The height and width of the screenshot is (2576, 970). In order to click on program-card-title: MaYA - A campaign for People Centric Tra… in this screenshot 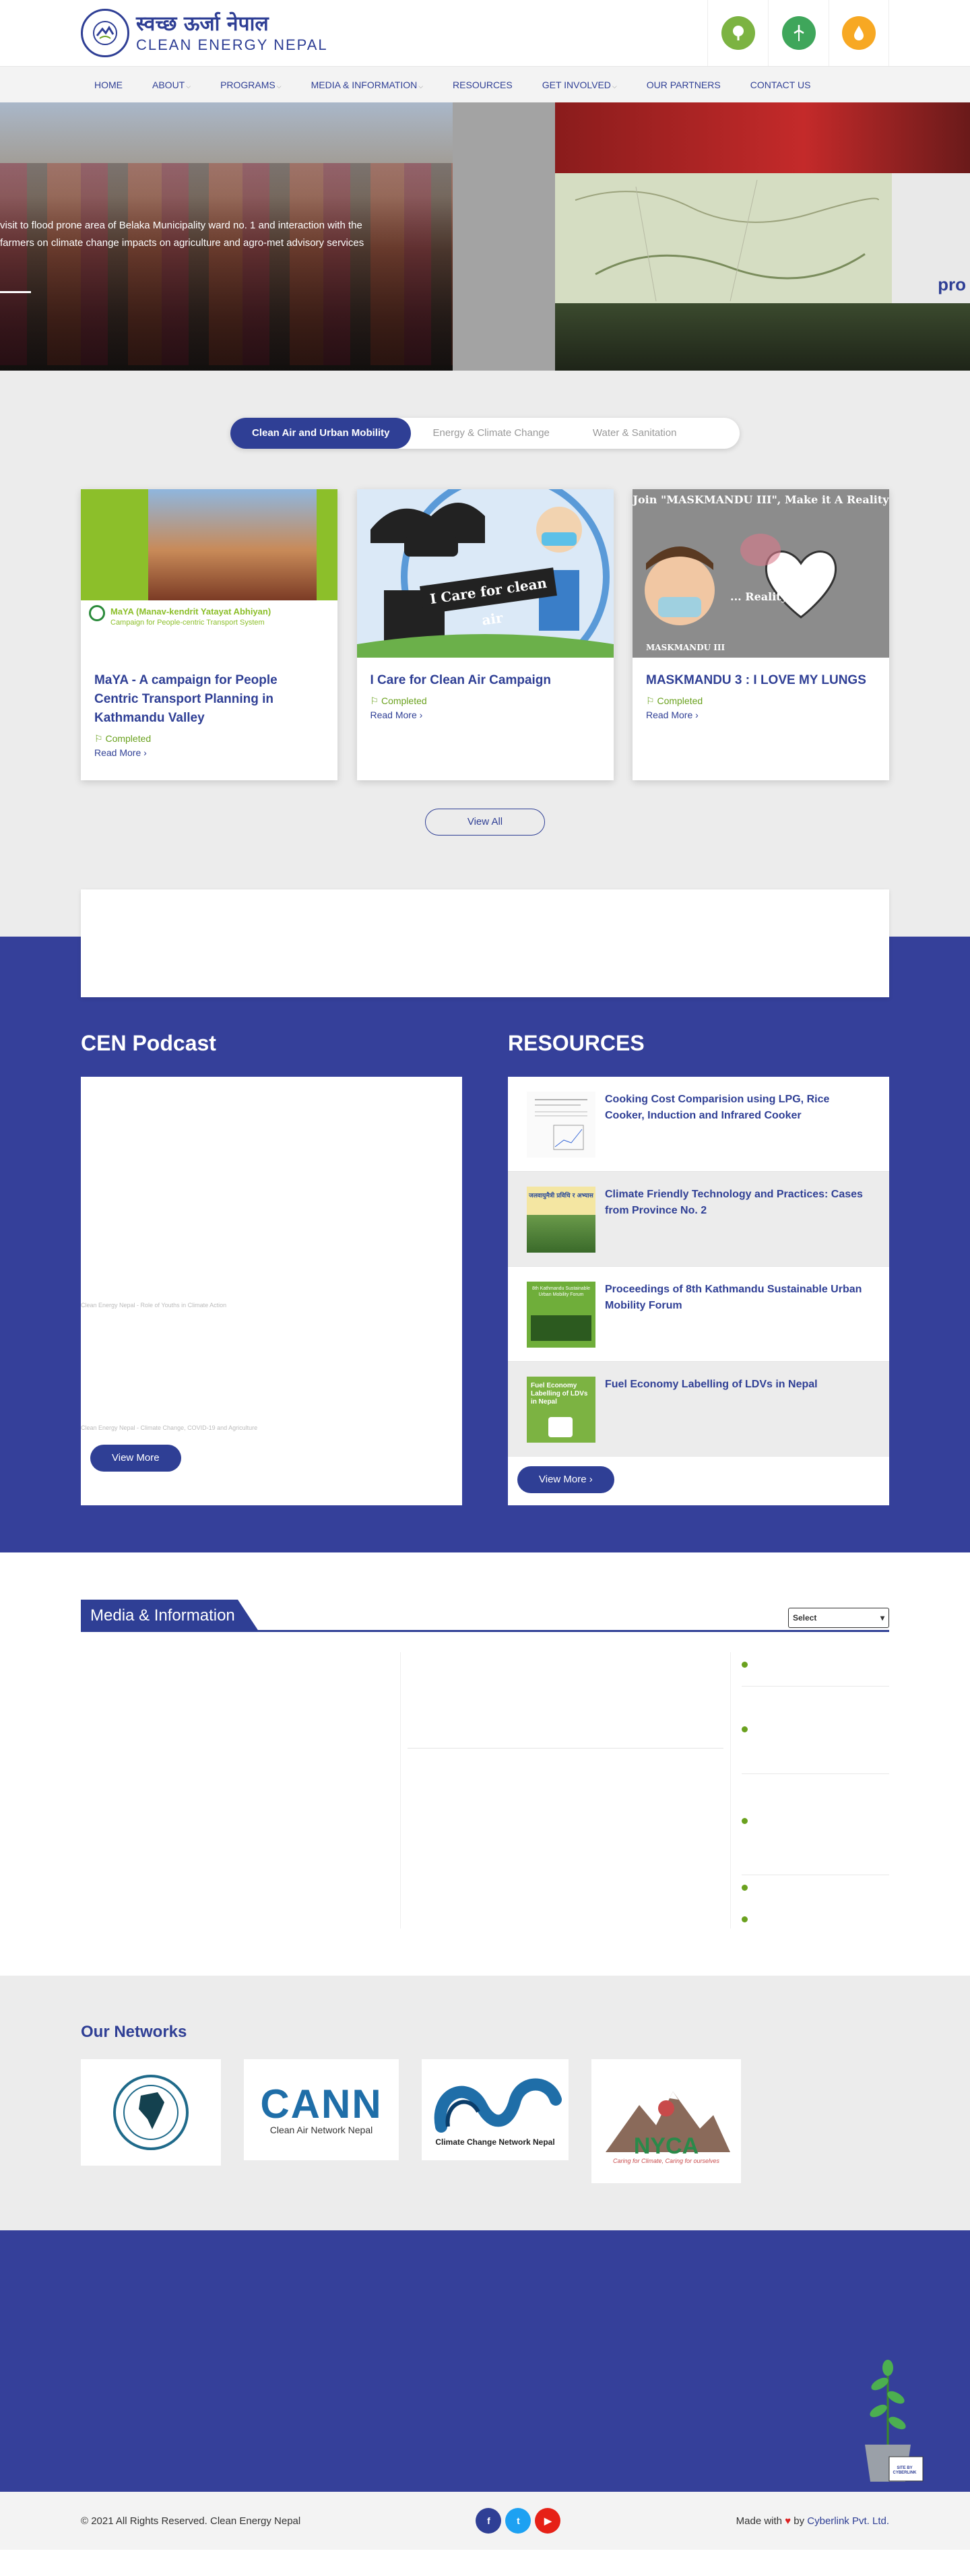, I will do `click(209, 699)`.